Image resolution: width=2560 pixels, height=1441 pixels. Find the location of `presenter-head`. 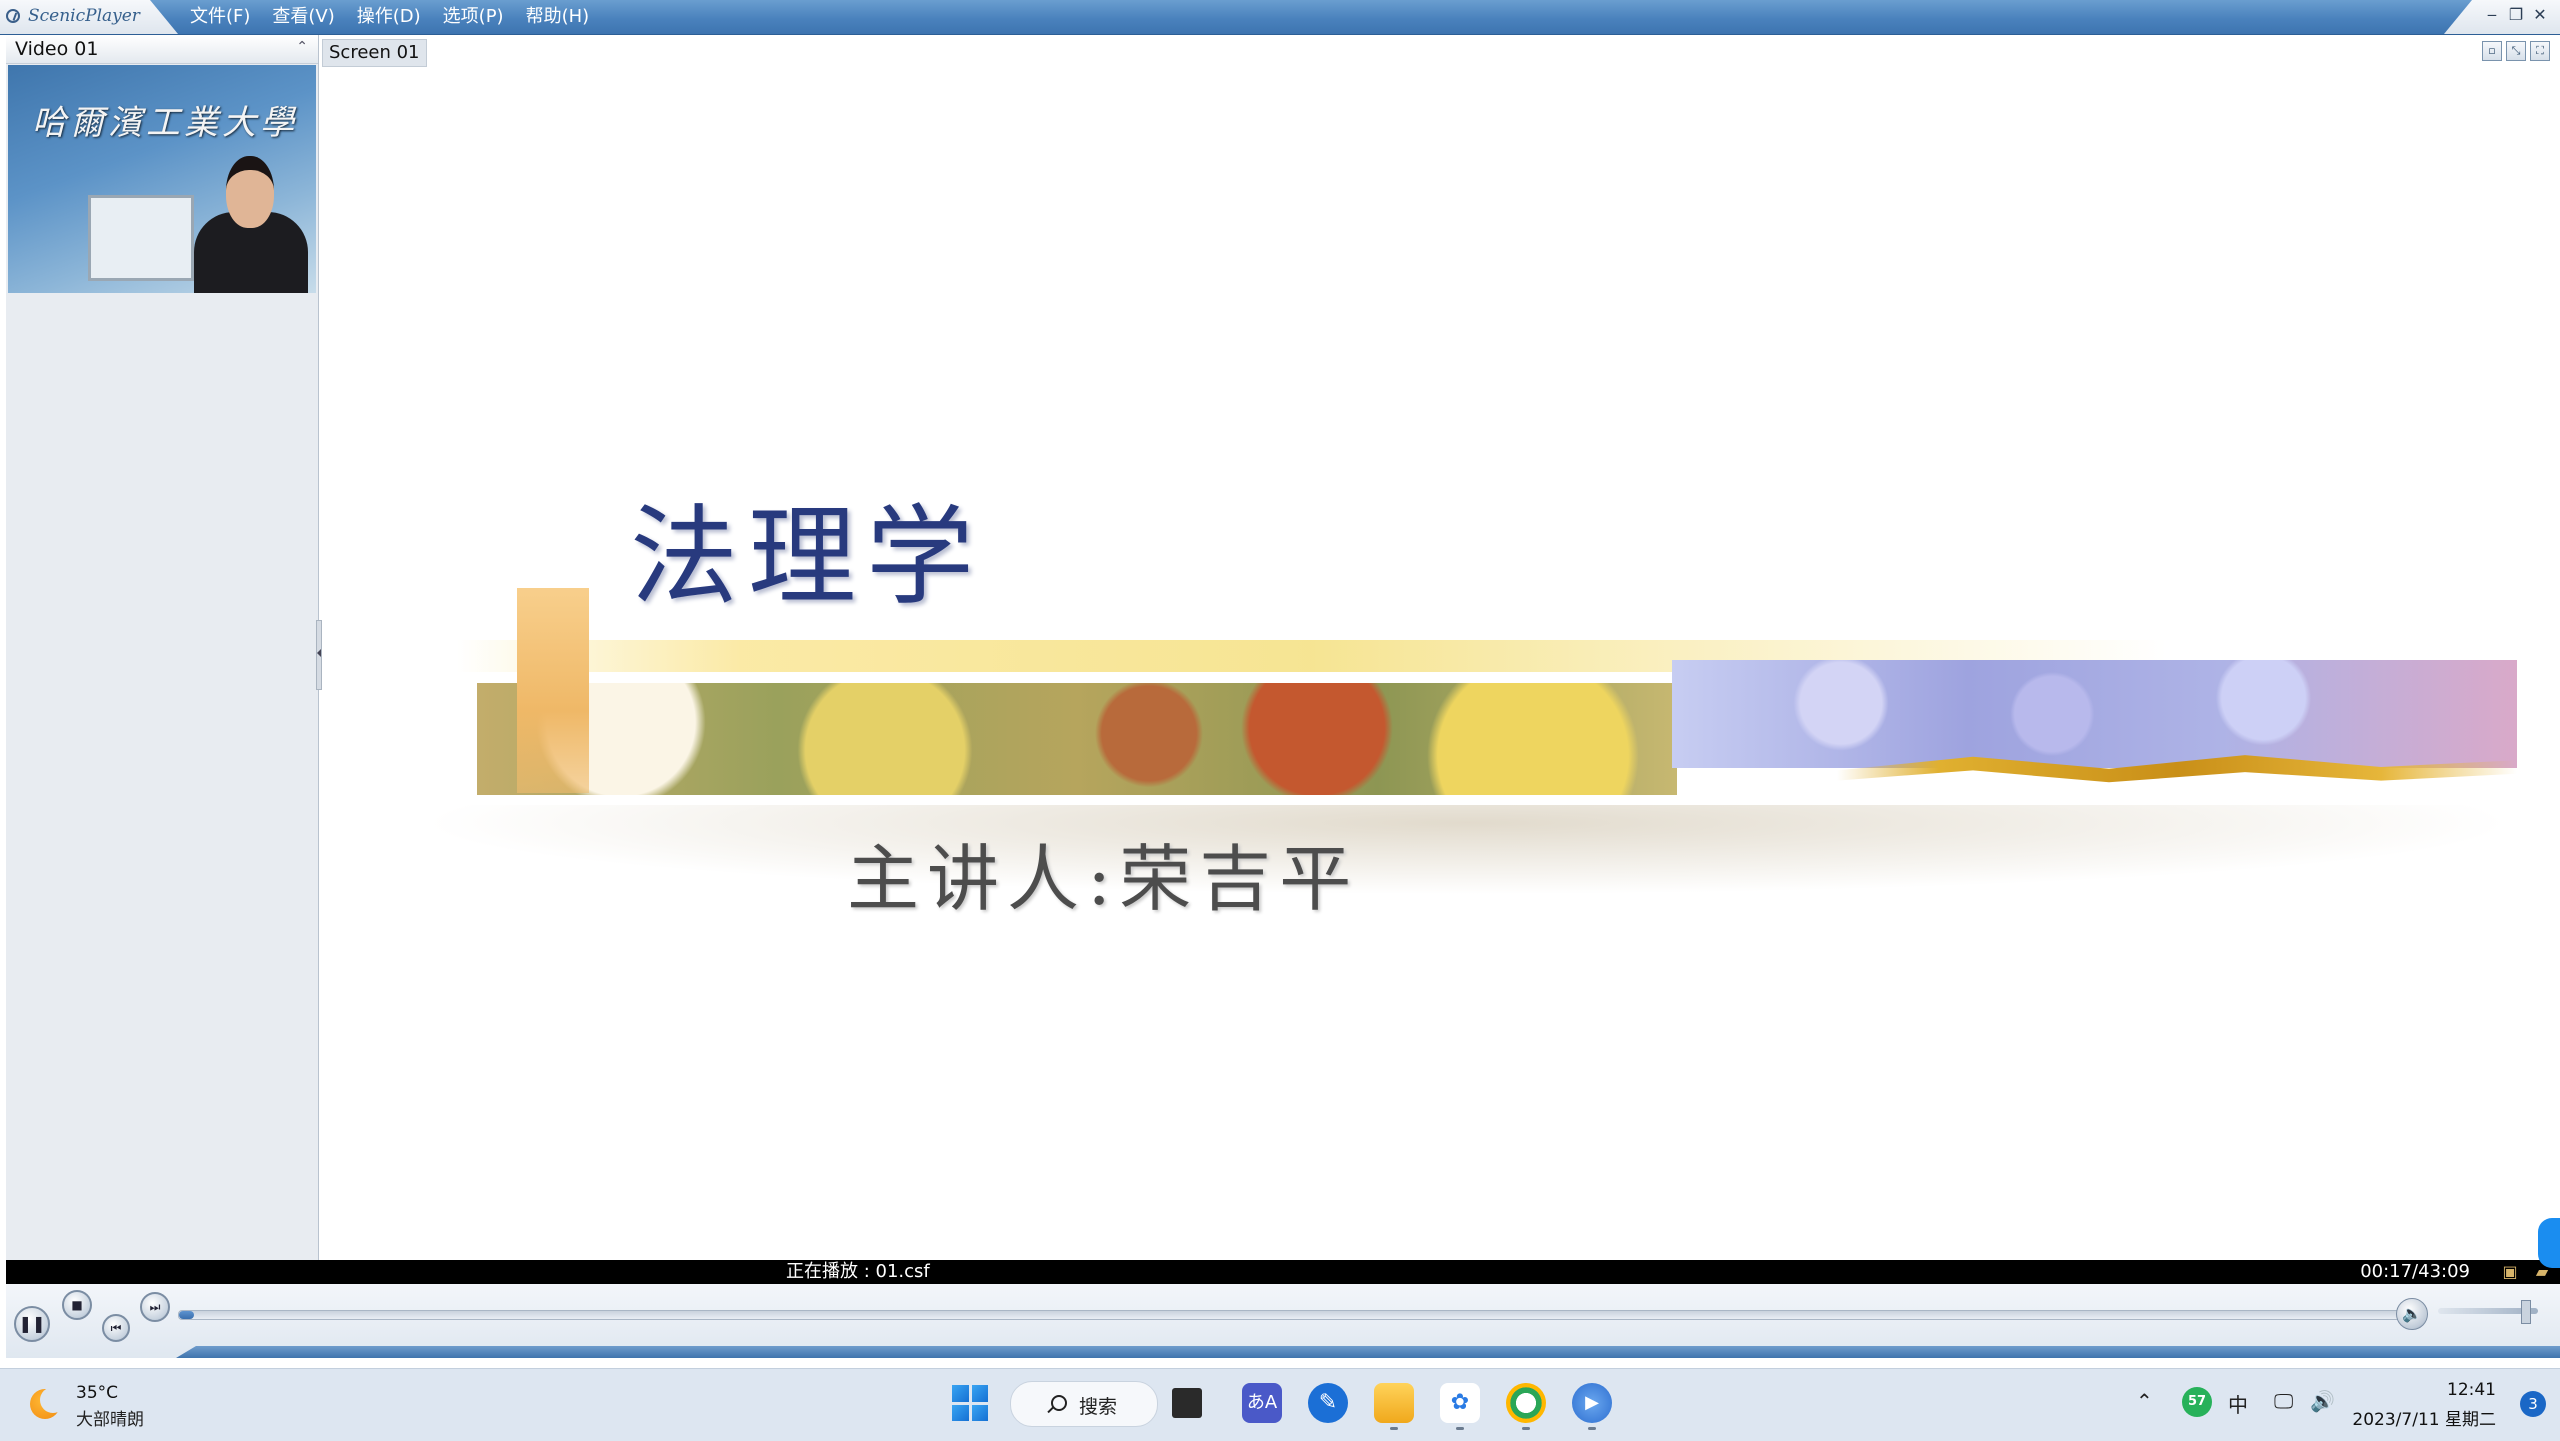

presenter-head is located at coordinates (250, 192).